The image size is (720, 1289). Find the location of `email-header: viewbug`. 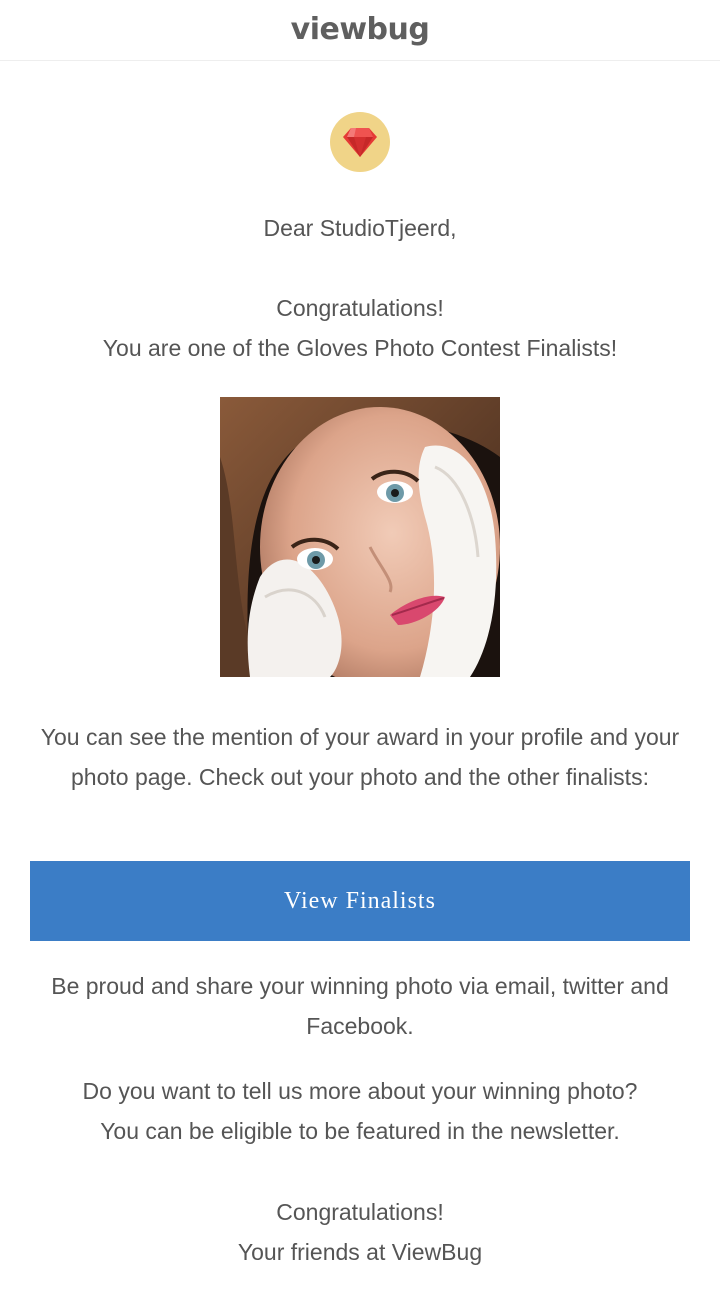

email-header: viewbug is located at coordinates (360, 30).